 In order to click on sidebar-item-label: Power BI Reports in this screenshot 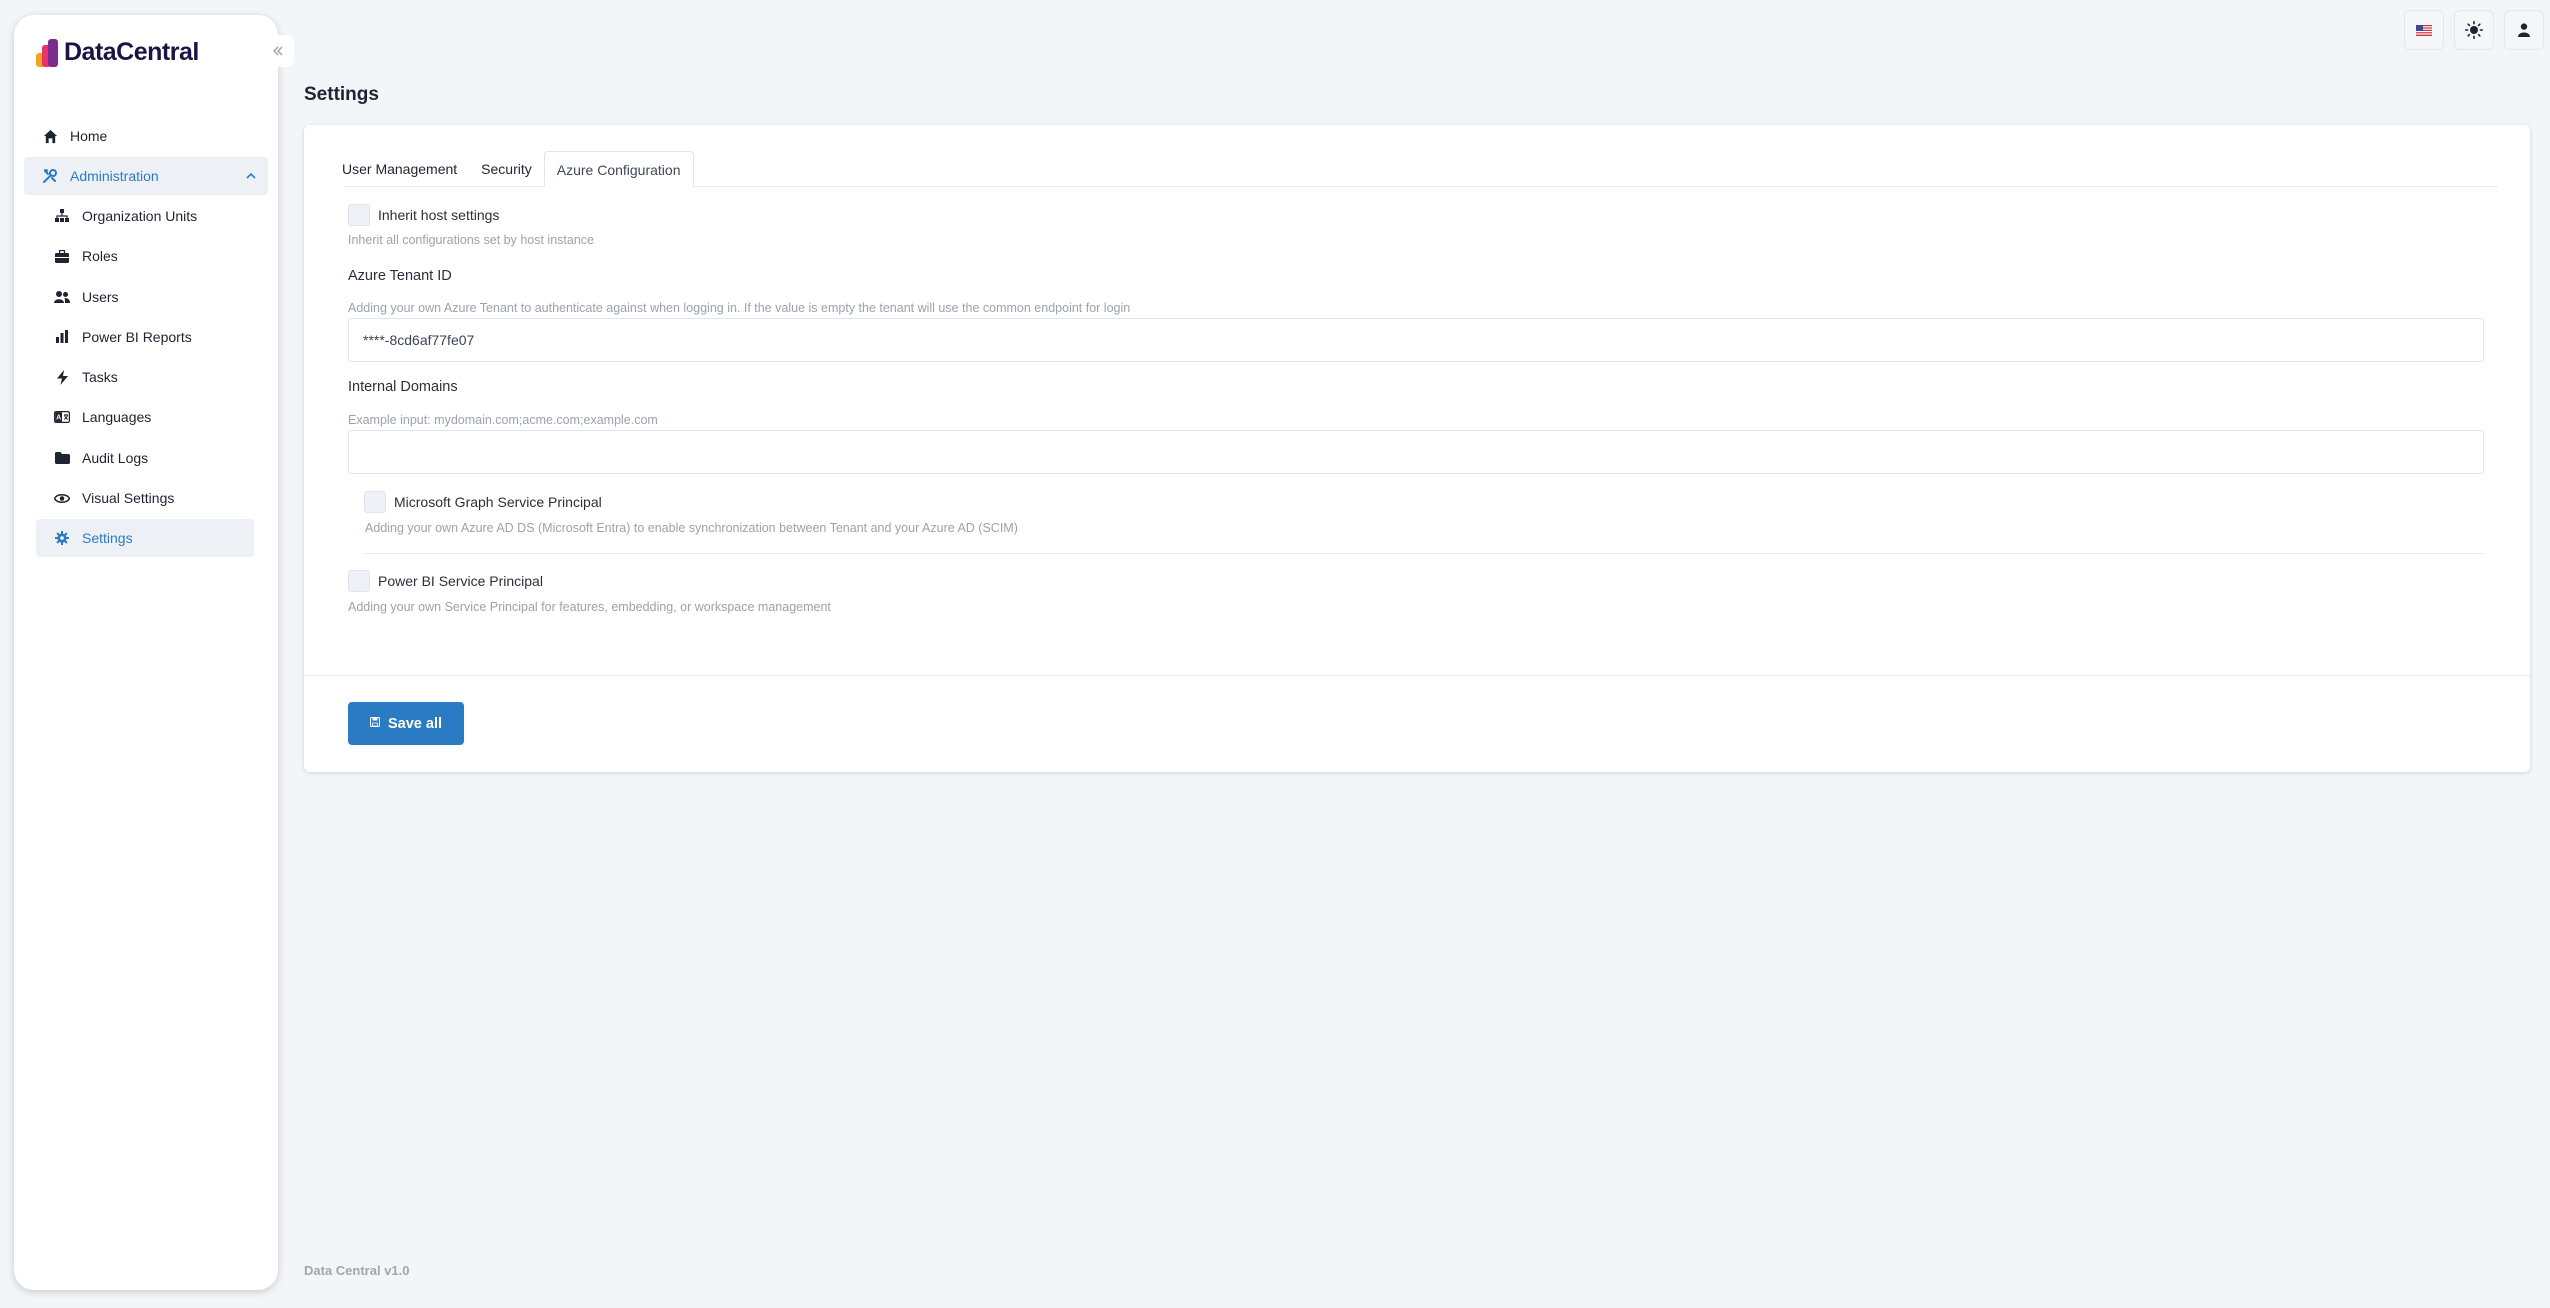, I will do `click(137, 336)`.